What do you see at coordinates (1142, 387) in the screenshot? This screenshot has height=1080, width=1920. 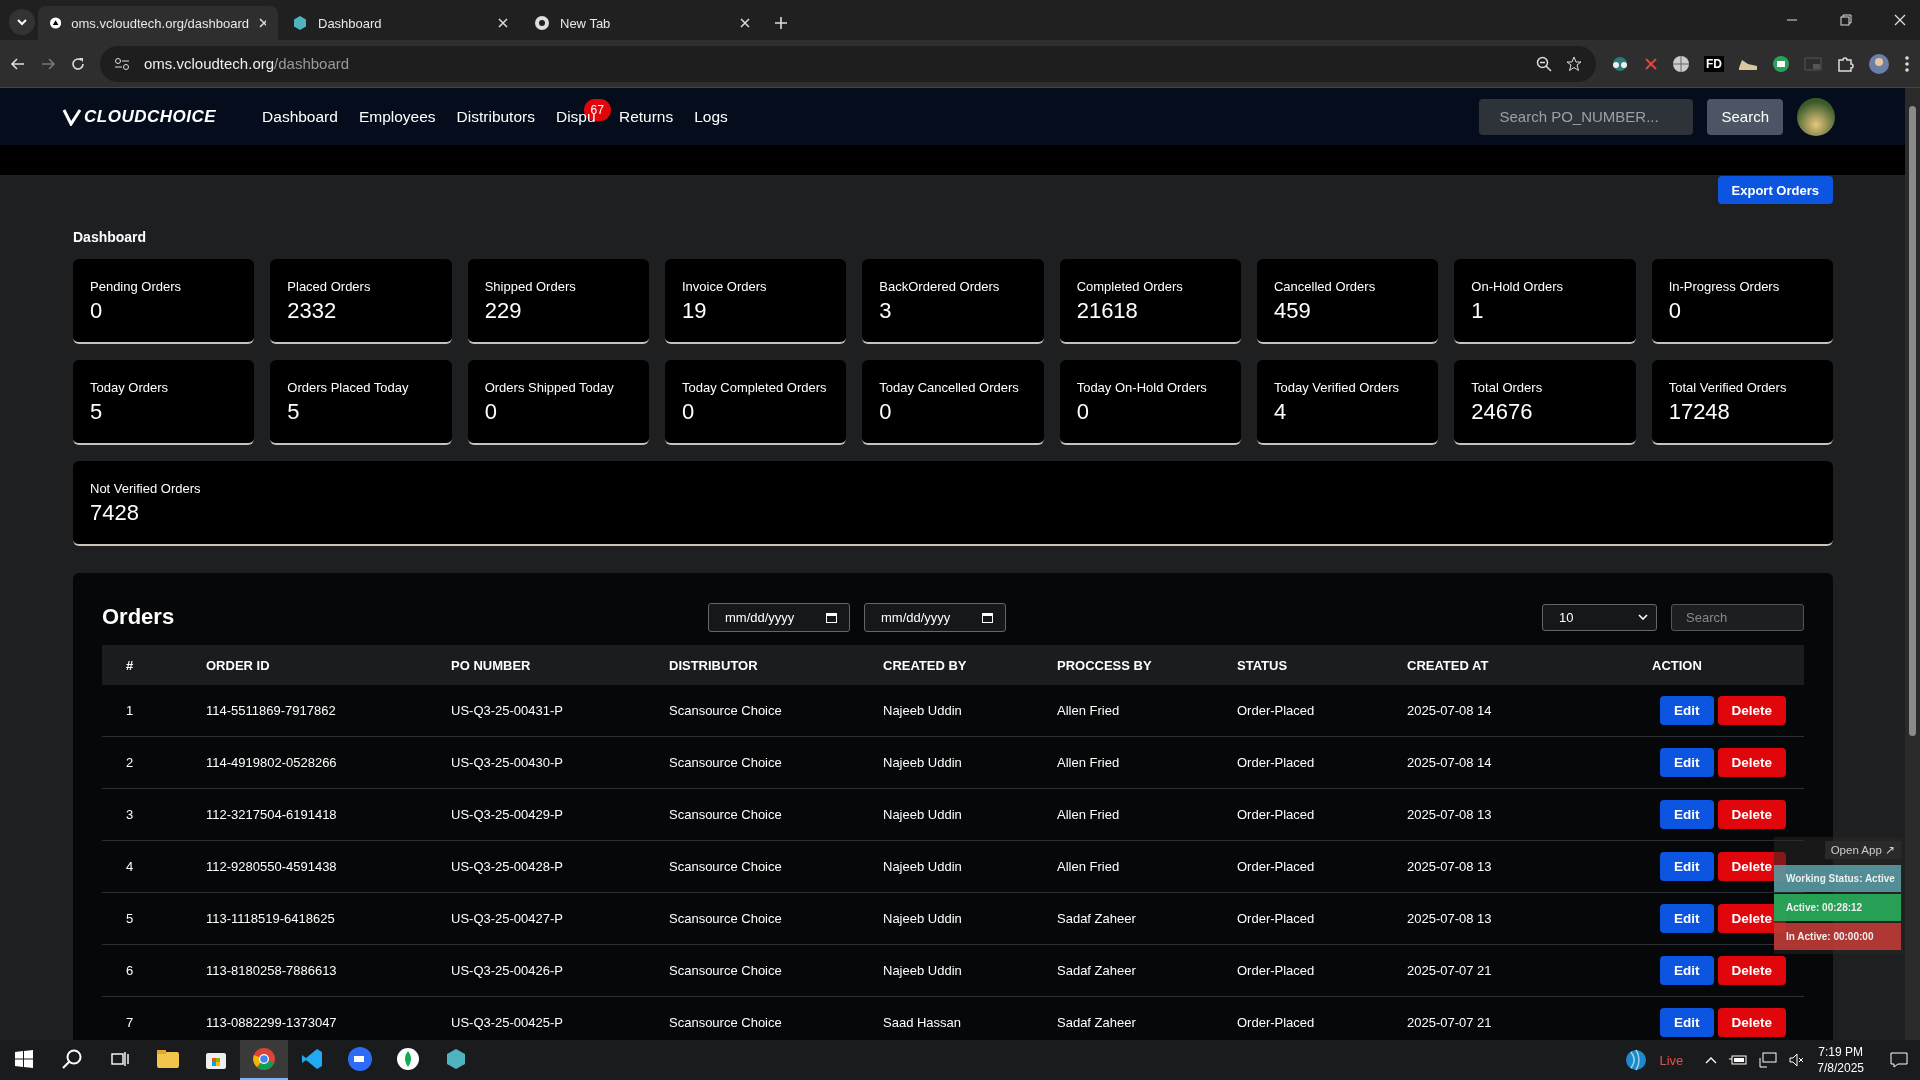 I see `stat-label: Today On-Hold Orders` at bounding box center [1142, 387].